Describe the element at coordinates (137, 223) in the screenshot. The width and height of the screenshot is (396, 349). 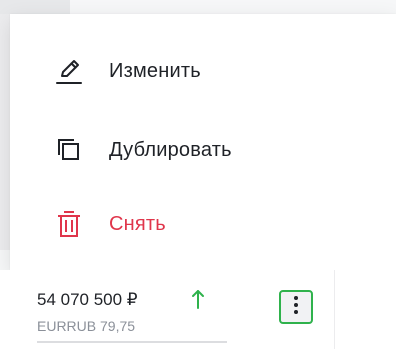
I see `menu-item-label: Снять` at that location.